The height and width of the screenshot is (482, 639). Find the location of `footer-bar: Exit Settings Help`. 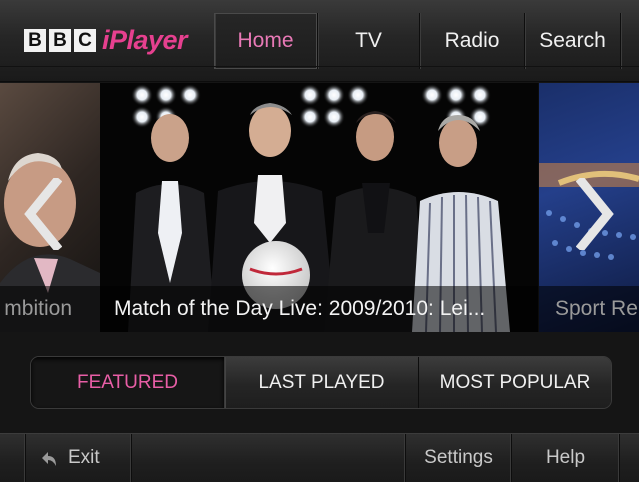

footer-bar: Exit Settings Help is located at coordinates (319, 457).